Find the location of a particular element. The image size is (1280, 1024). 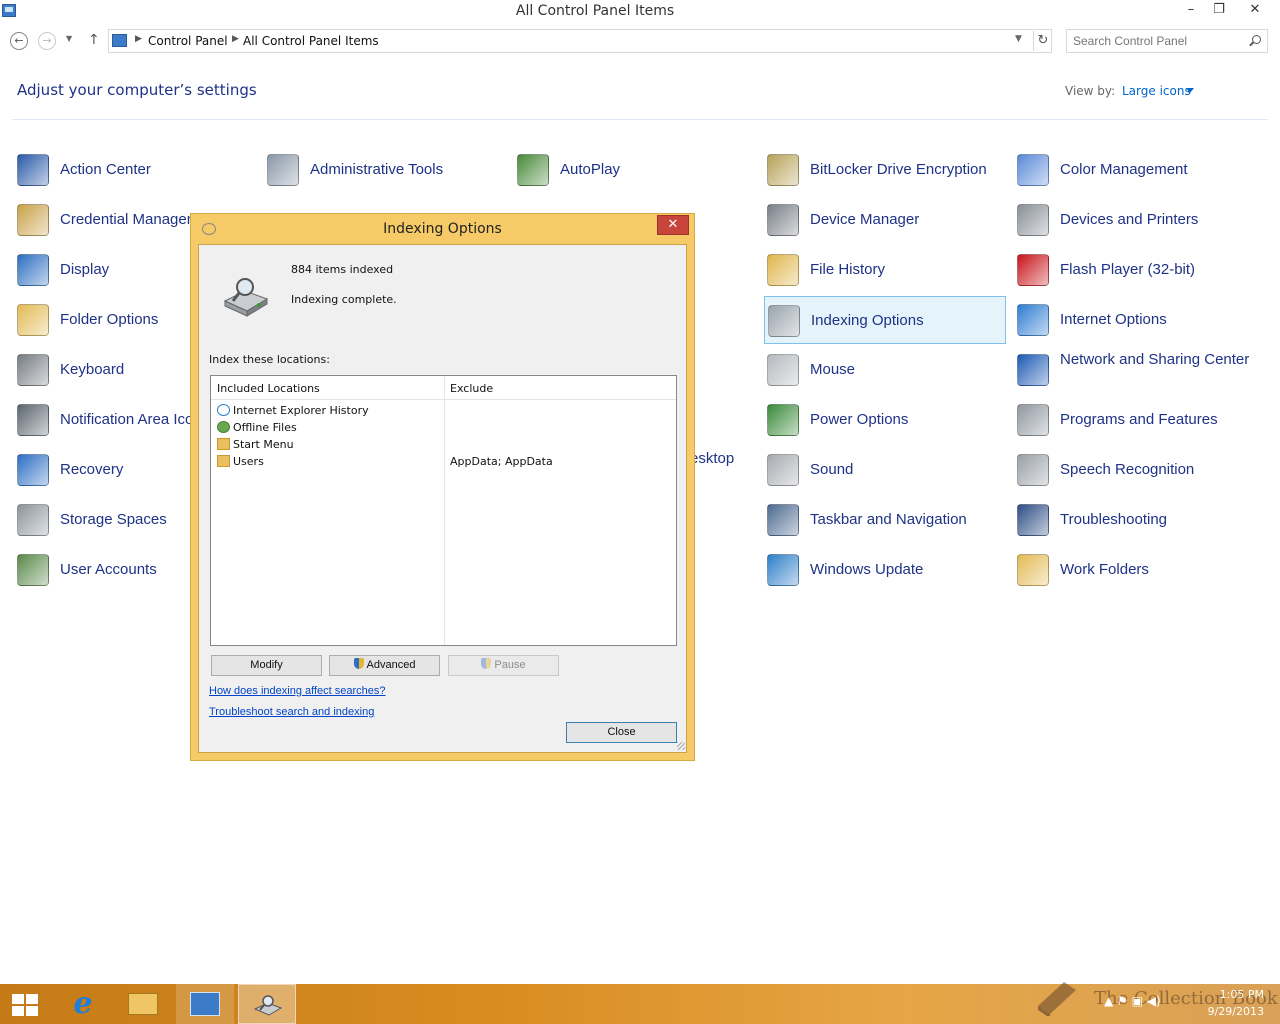

control-panel-item-color-management: Color Management is located at coordinates (1135, 170).